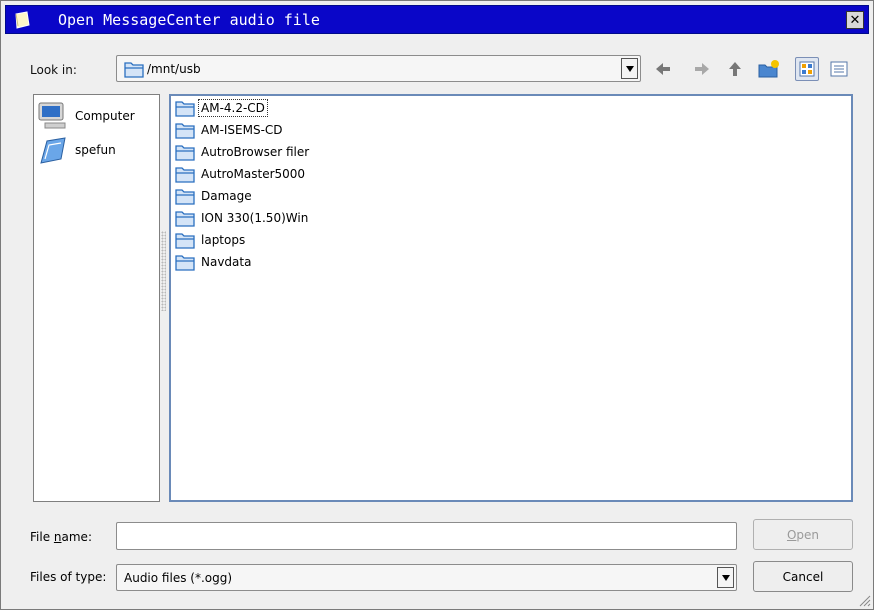 The height and width of the screenshot is (610, 874). I want to click on dialog-title: Open MessageCenter audio file, so click(189, 20).